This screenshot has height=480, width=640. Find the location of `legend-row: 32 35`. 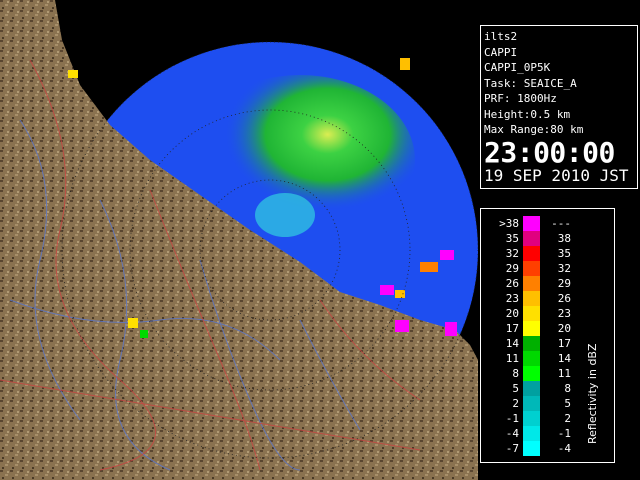

legend-row: 32 35 is located at coordinates (548, 253).